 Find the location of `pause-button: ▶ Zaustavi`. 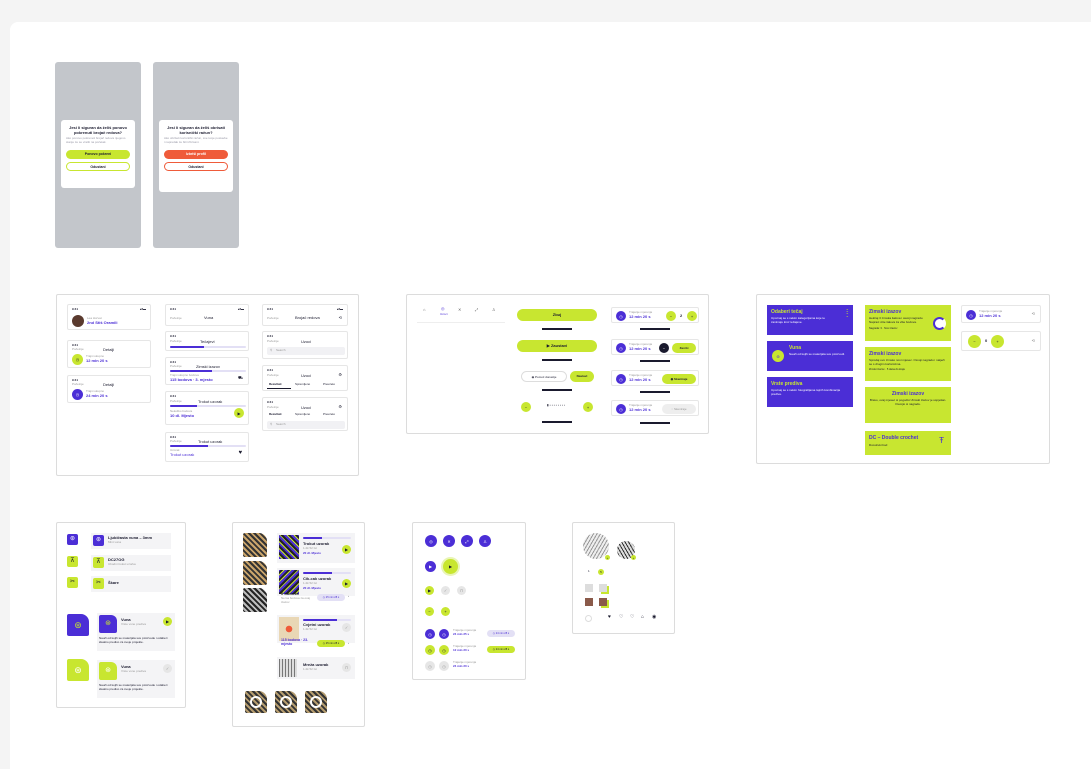

pause-button: ▶ Zaustavi is located at coordinates (557, 346).